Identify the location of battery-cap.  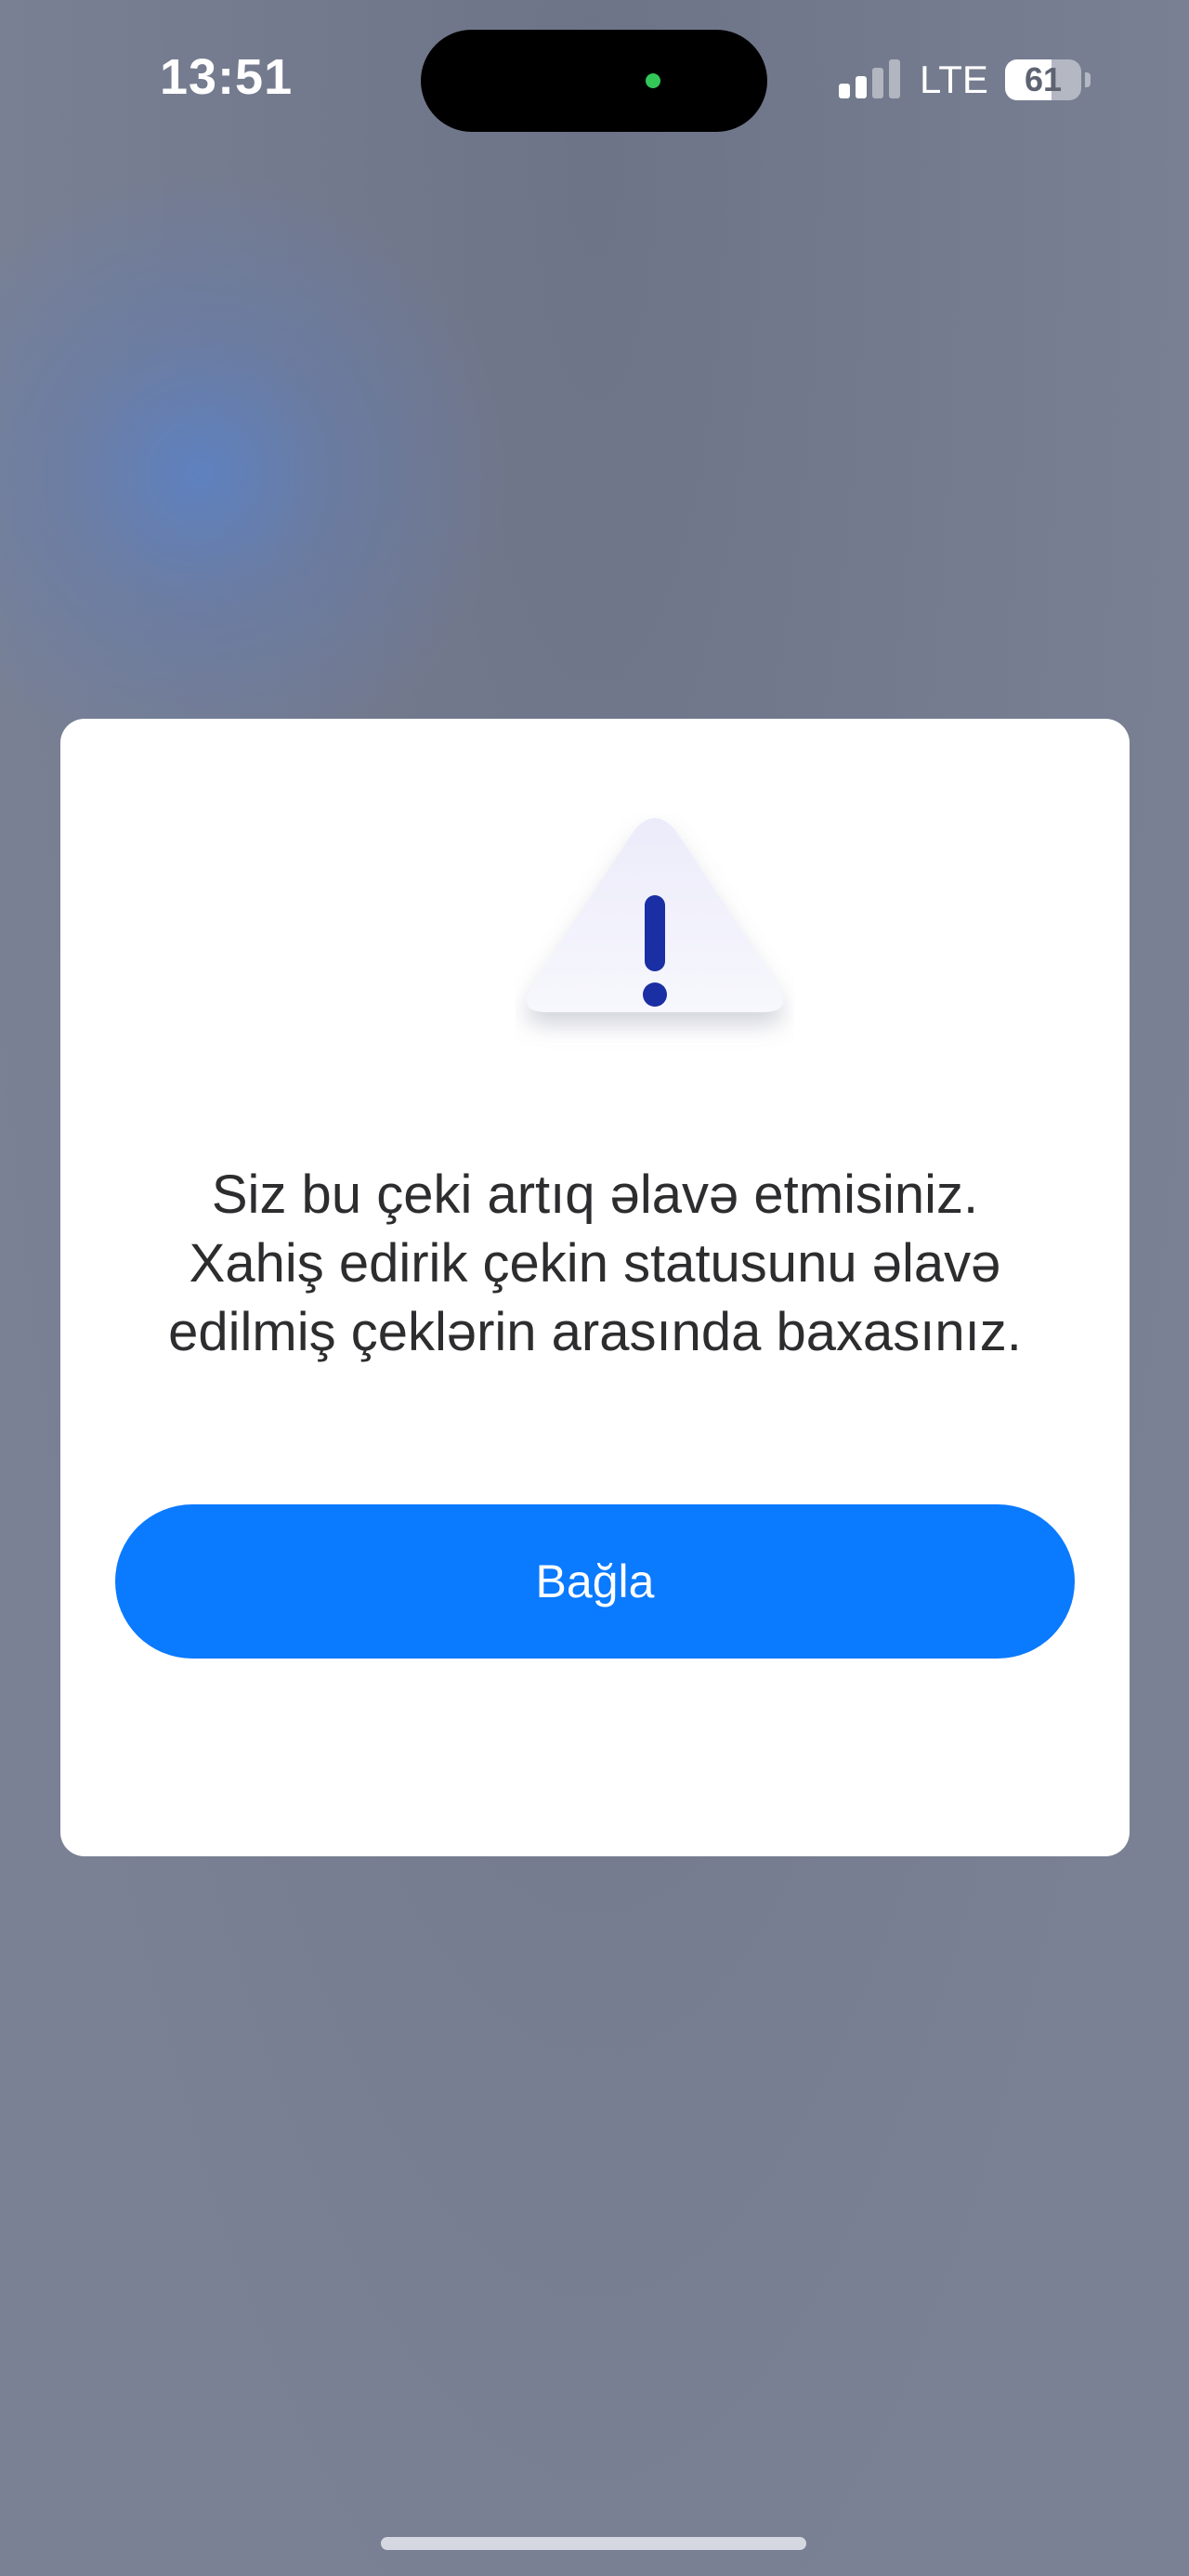
(1088, 79).